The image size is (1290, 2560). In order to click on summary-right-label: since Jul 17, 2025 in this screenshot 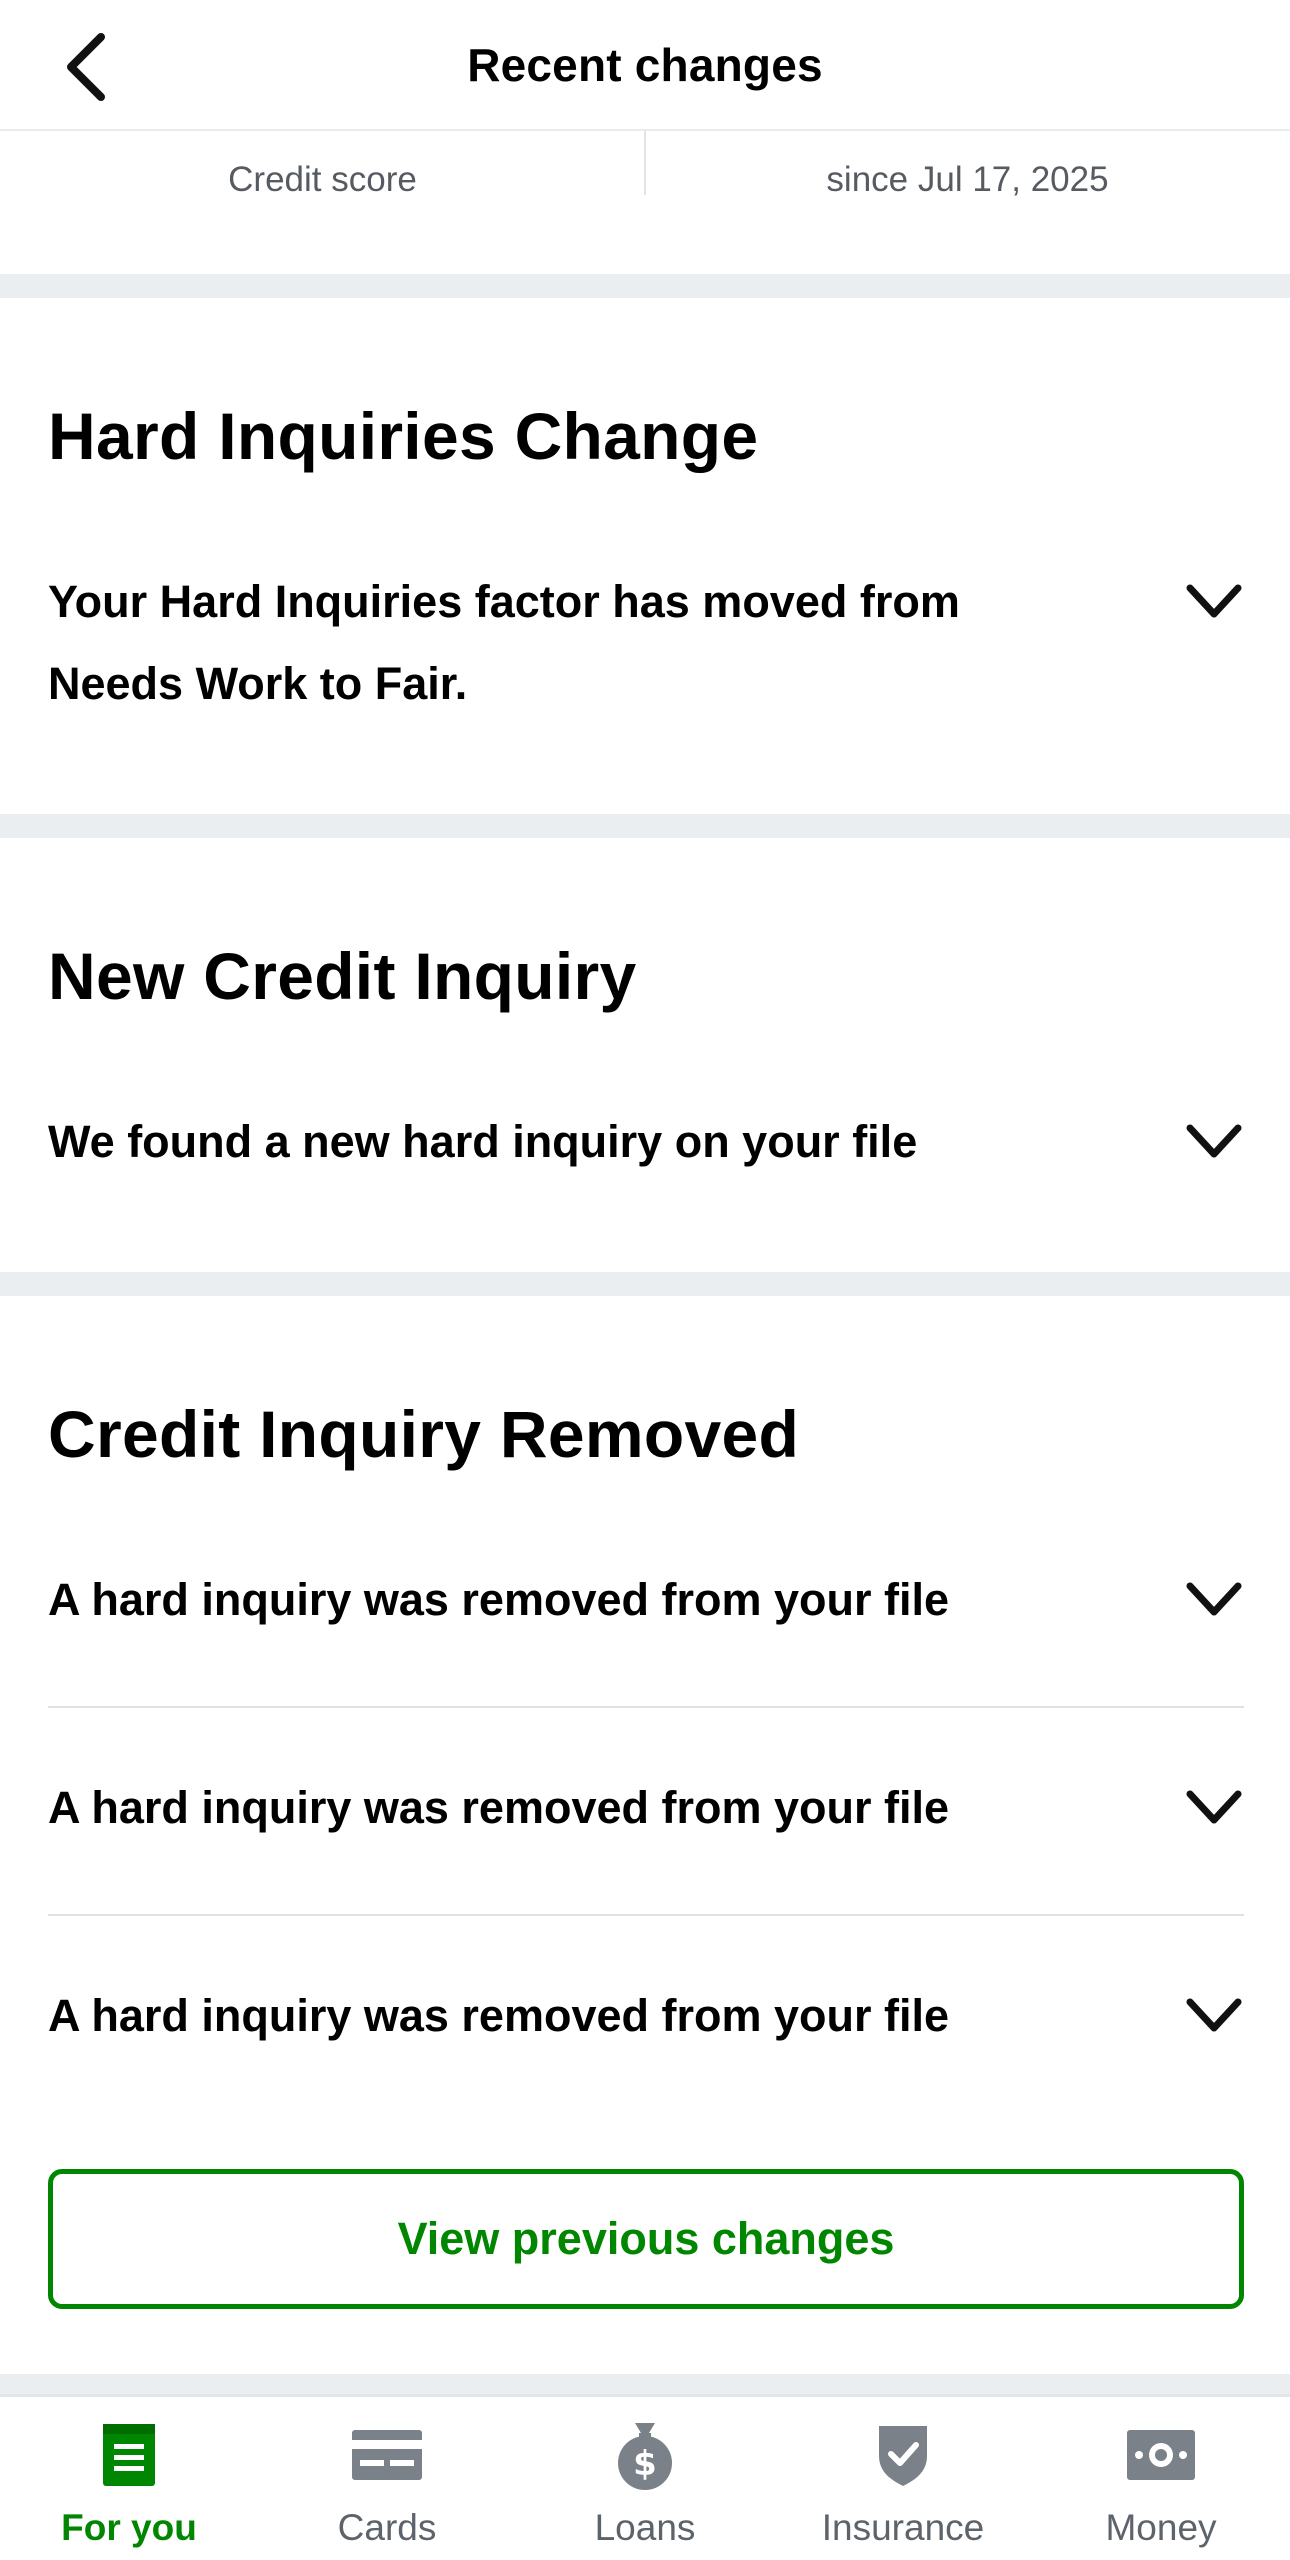, I will do `click(967, 179)`.